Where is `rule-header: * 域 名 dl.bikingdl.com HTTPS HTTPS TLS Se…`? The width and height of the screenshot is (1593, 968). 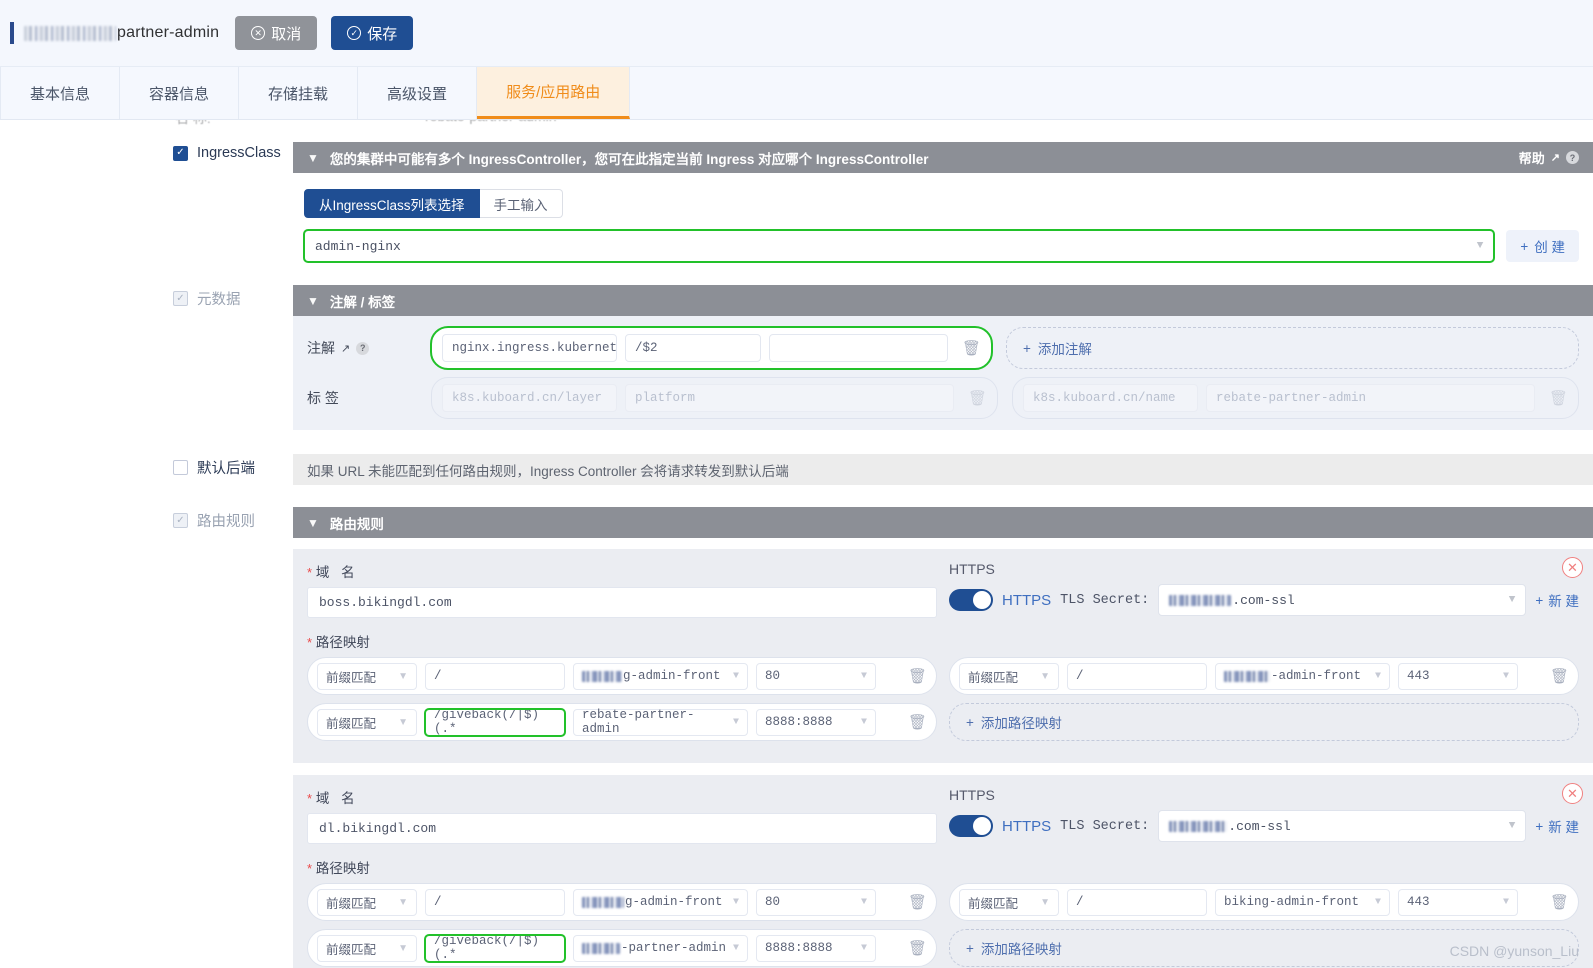 rule-header: * 域 名 dl.bikingdl.com HTTPS HTTPS TLS Se… is located at coordinates (943, 815).